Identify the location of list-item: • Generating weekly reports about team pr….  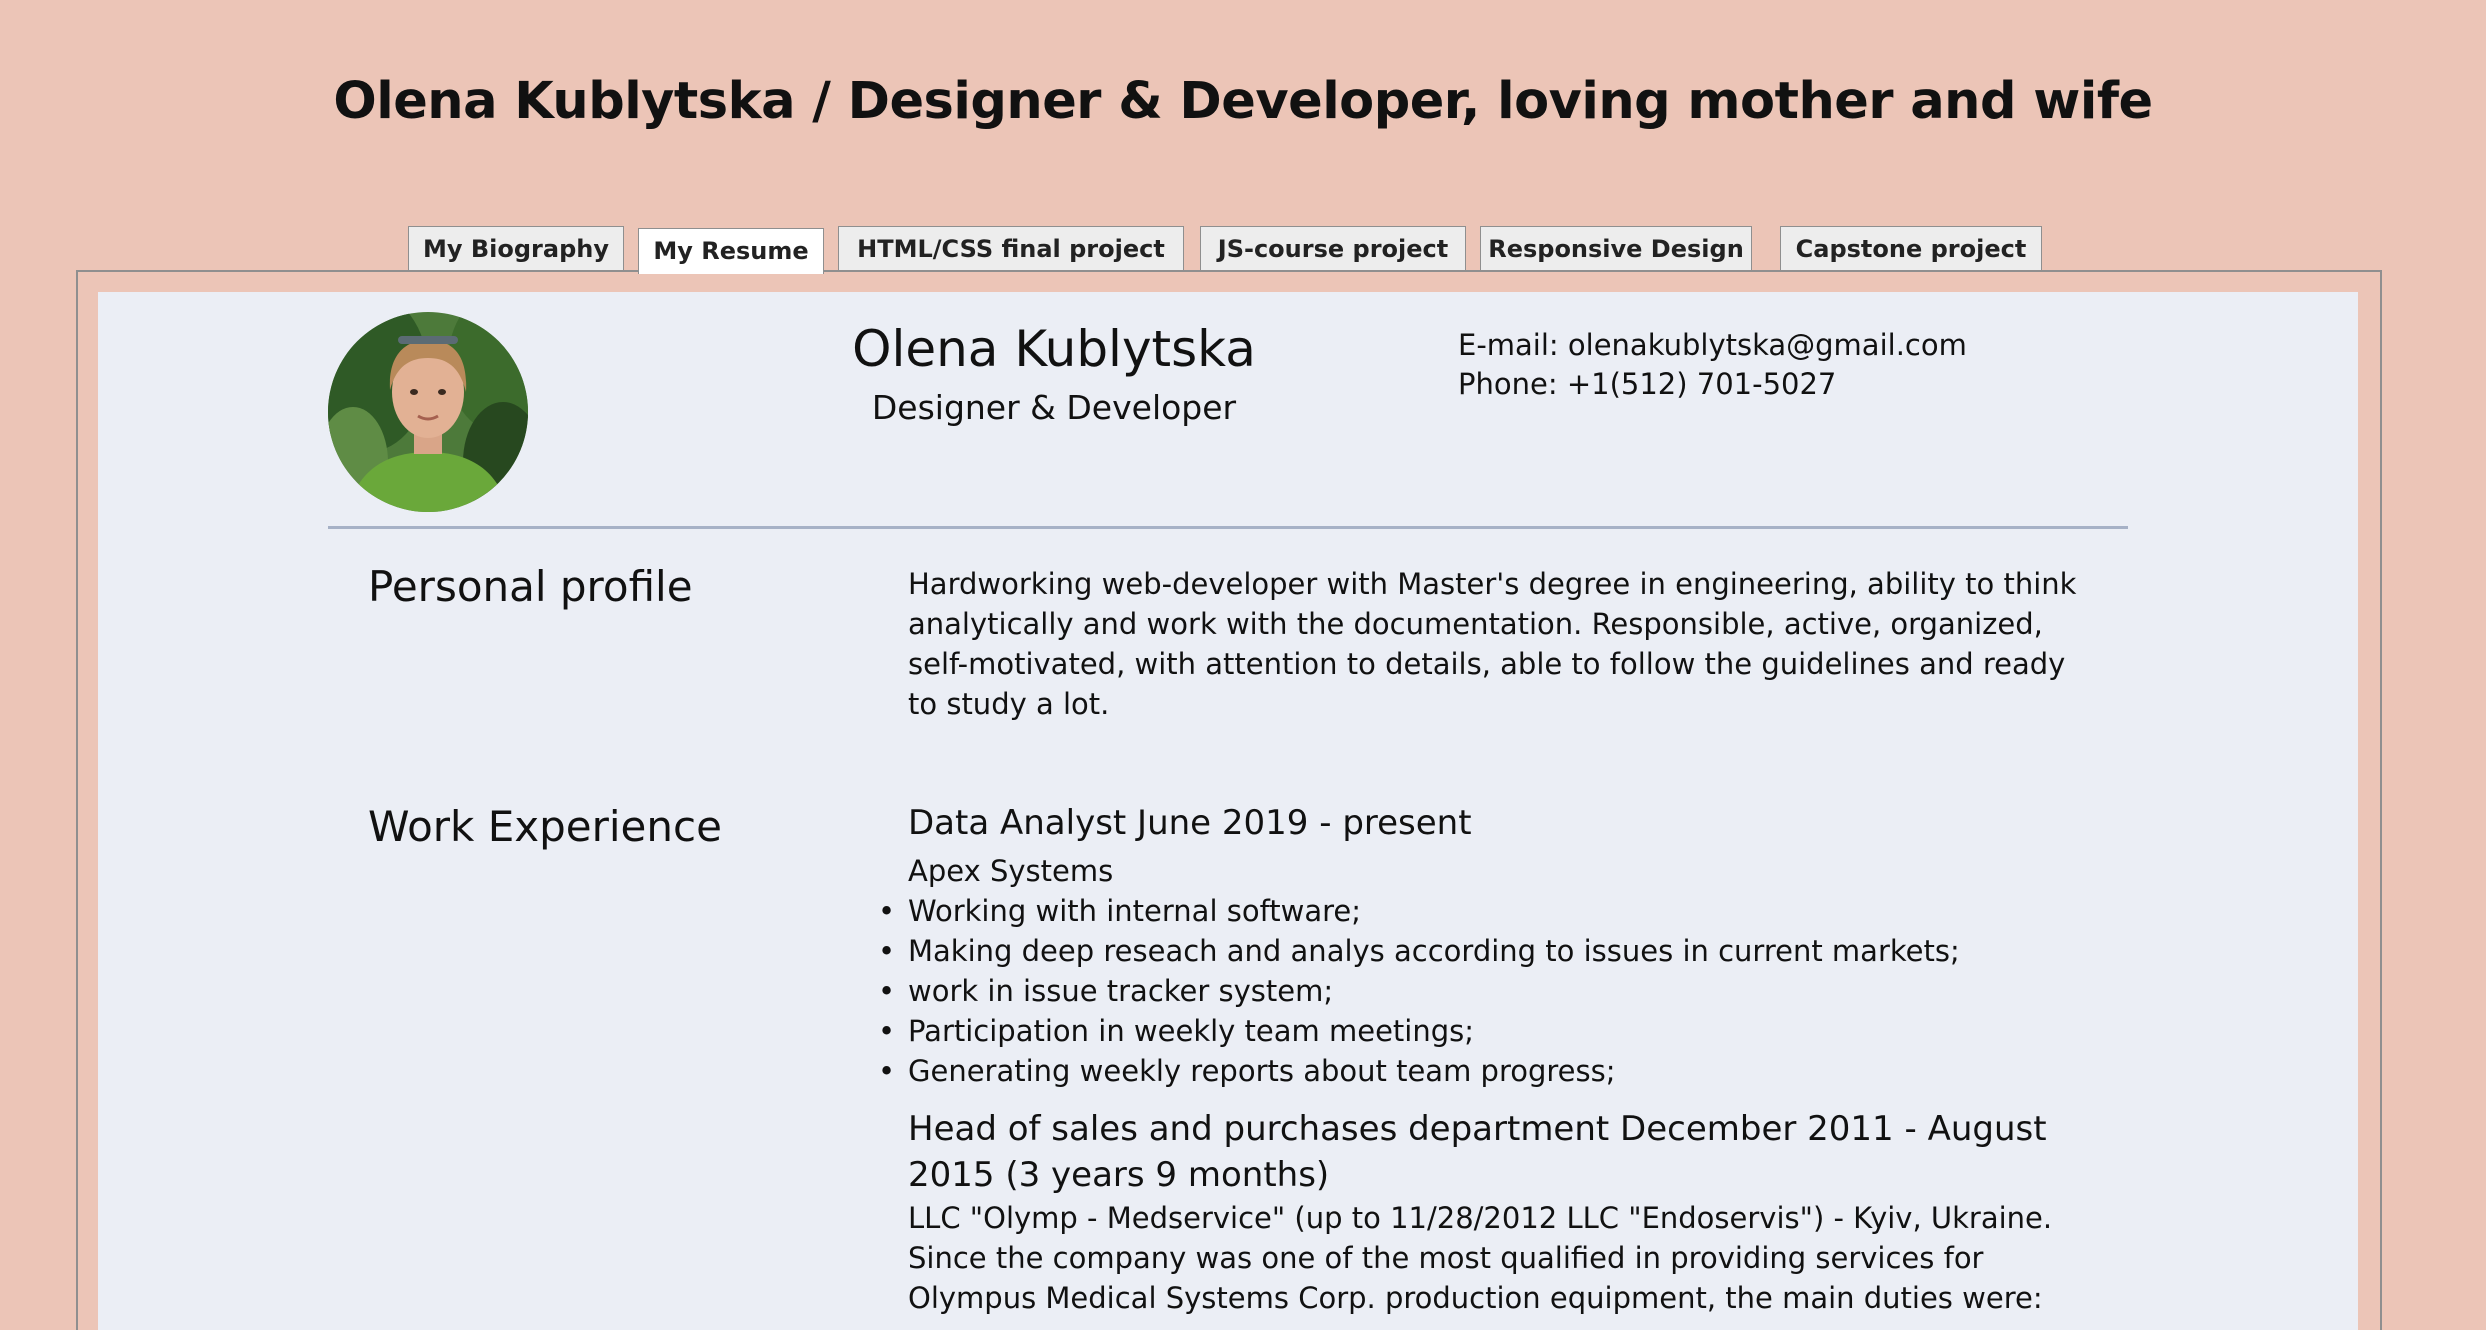
(1493, 1071).